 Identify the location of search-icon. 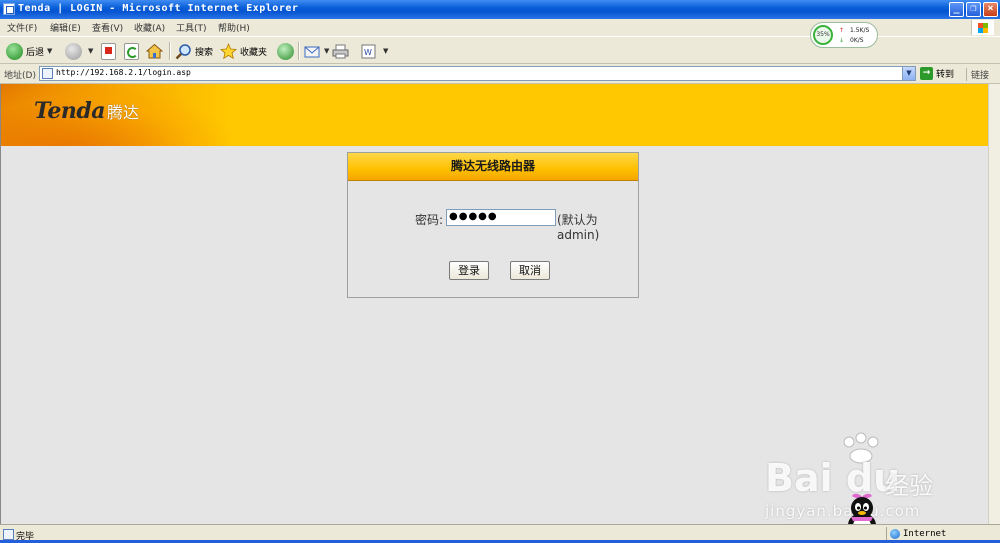
(183, 51).